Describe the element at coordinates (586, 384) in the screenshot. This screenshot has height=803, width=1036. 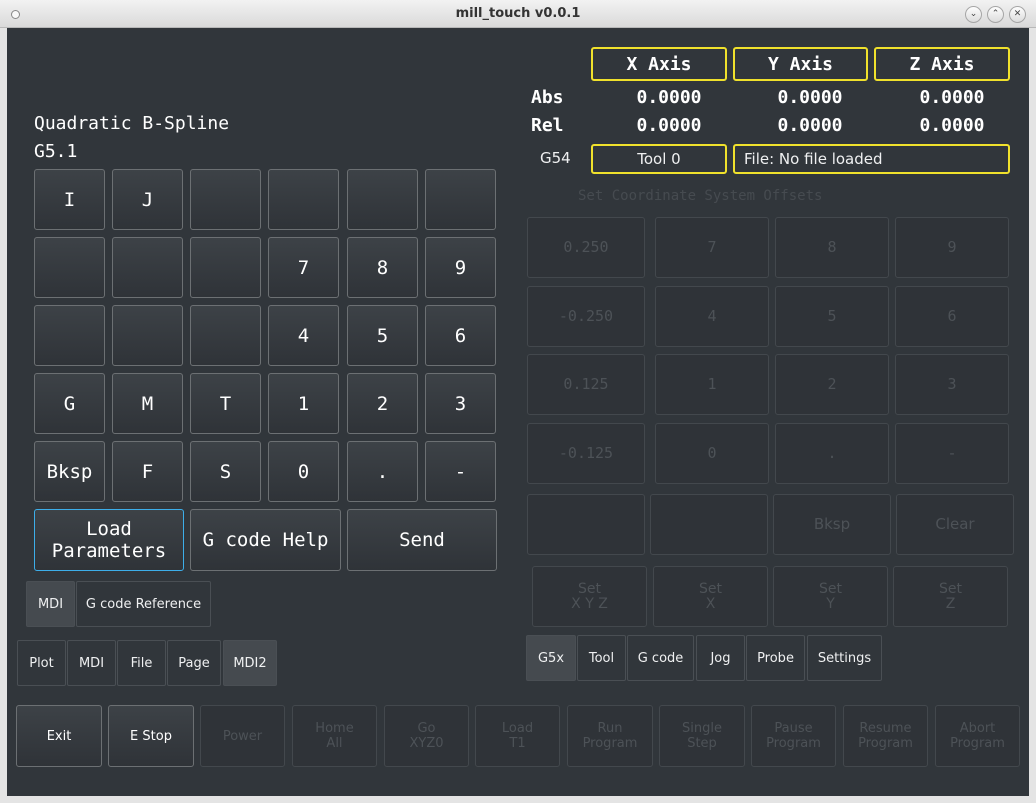
I see `offset-key: 0.125` at that location.